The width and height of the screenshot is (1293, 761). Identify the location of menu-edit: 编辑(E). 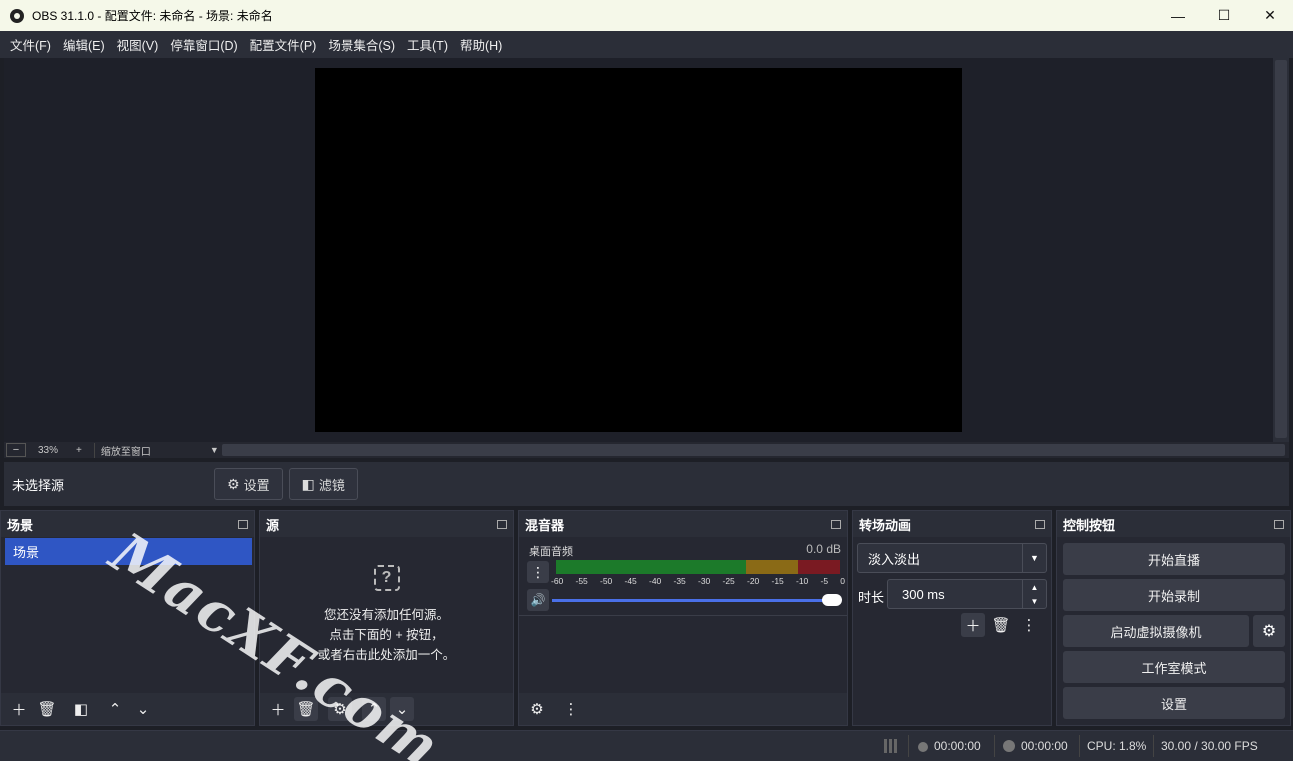
(84, 44).